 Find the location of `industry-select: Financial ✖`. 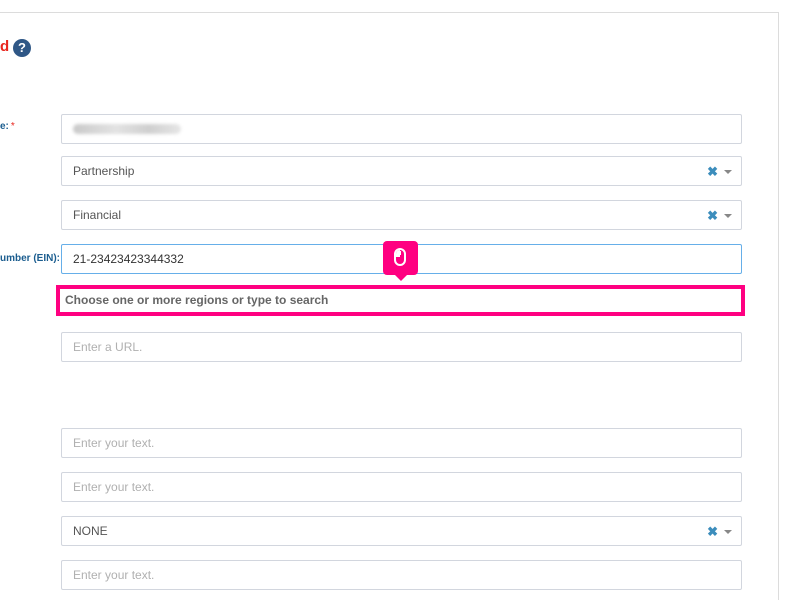

industry-select: Financial ✖ is located at coordinates (401, 215).